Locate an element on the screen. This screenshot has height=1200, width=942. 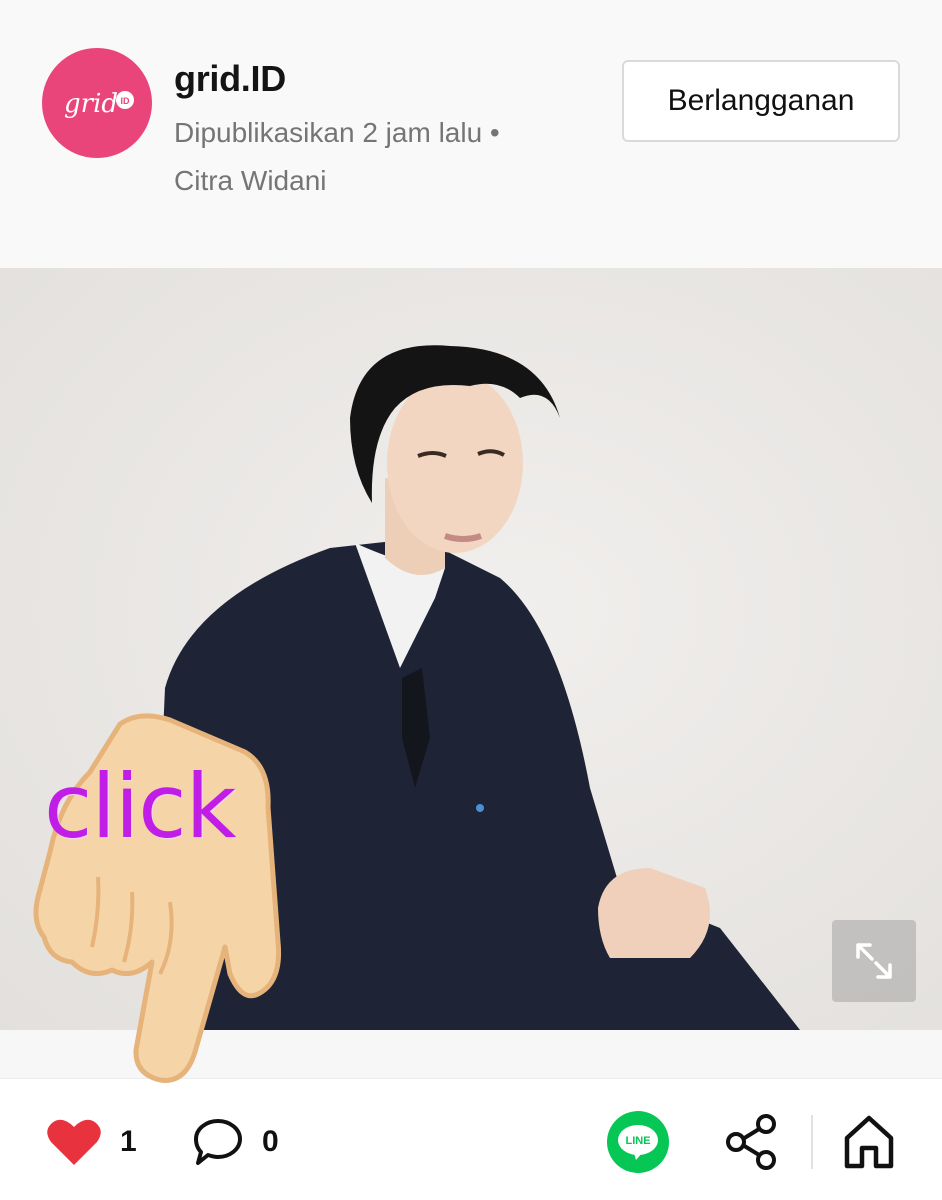
expand-button is located at coordinates (874, 961).